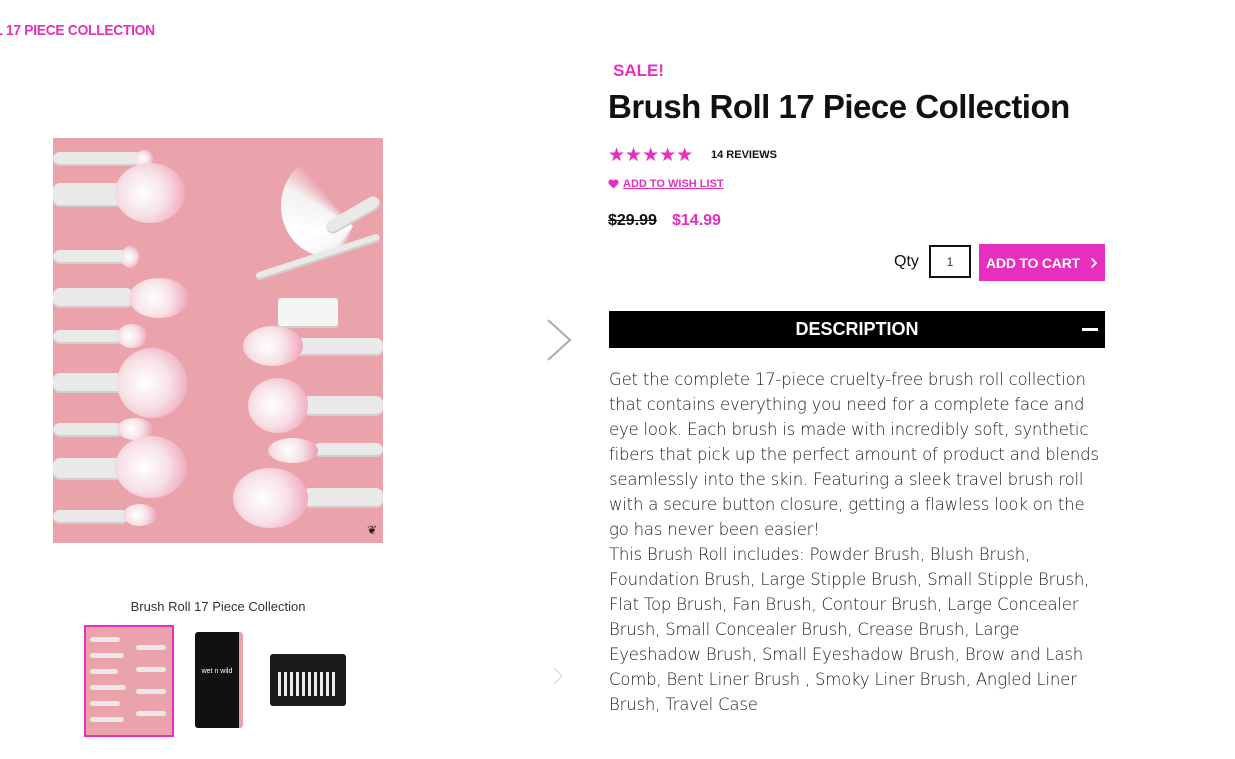 Image resolution: width=1235 pixels, height=759 pixels. I want to click on heart-icon, so click(613, 184).